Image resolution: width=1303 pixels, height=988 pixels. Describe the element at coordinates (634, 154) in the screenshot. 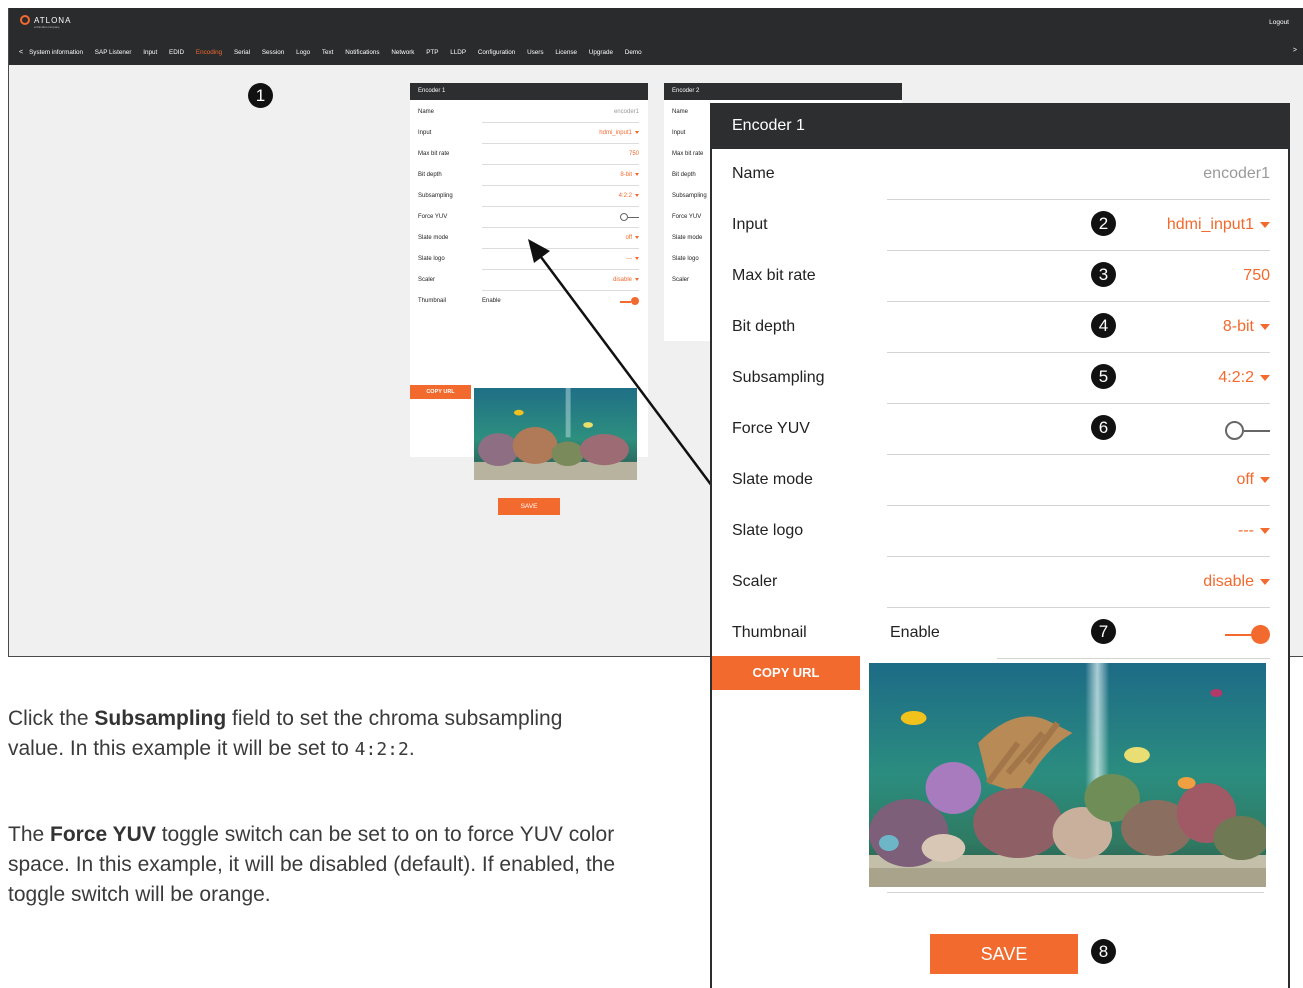

I see `small-max-bit-rate-input: 750` at that location.